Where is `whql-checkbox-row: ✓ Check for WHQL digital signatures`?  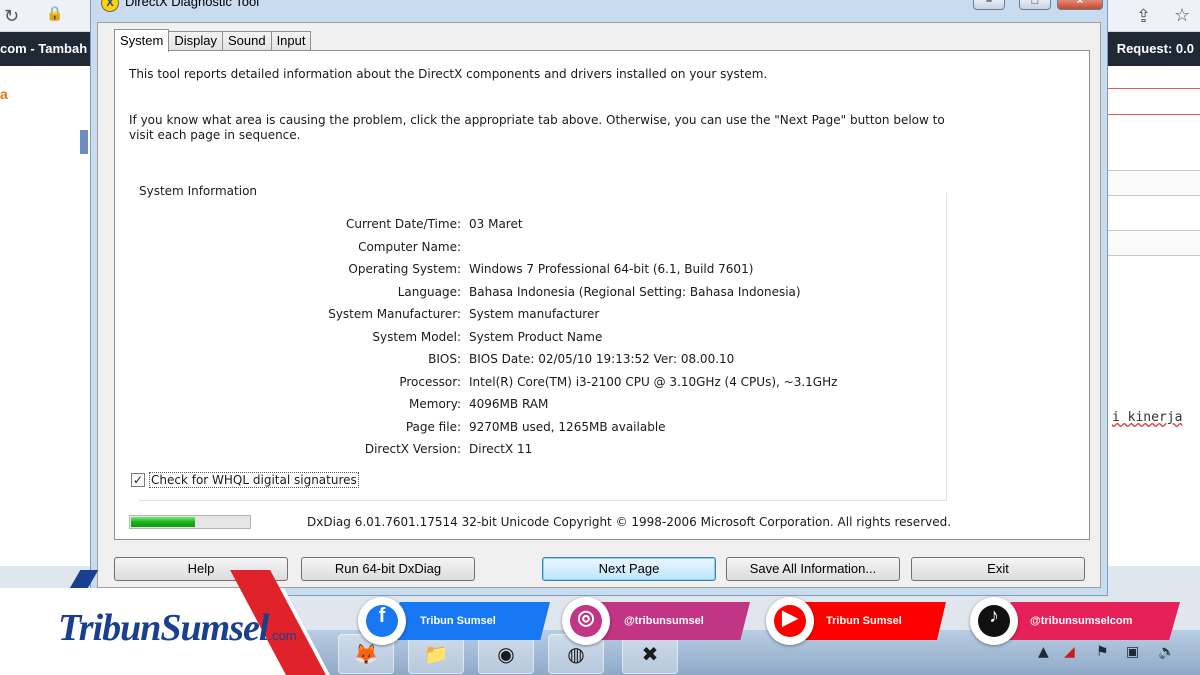 whql-checkbox-row: ✓ Check for WHQL digital signatures is located at coordinates (245, 480).